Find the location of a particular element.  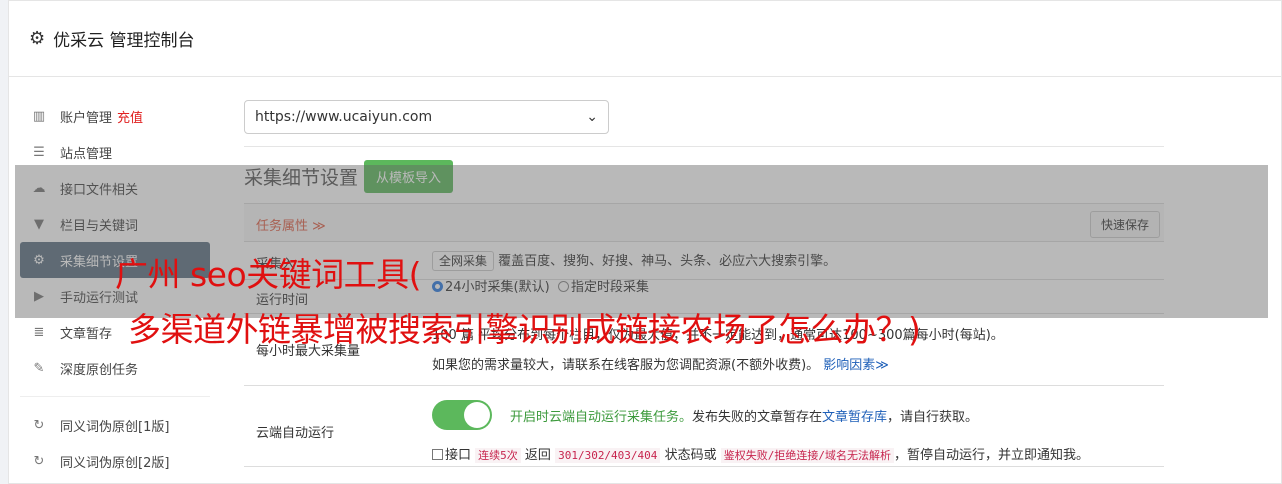

sidebar-item-label: 文章暂存 is located at coordinates (86, 334).